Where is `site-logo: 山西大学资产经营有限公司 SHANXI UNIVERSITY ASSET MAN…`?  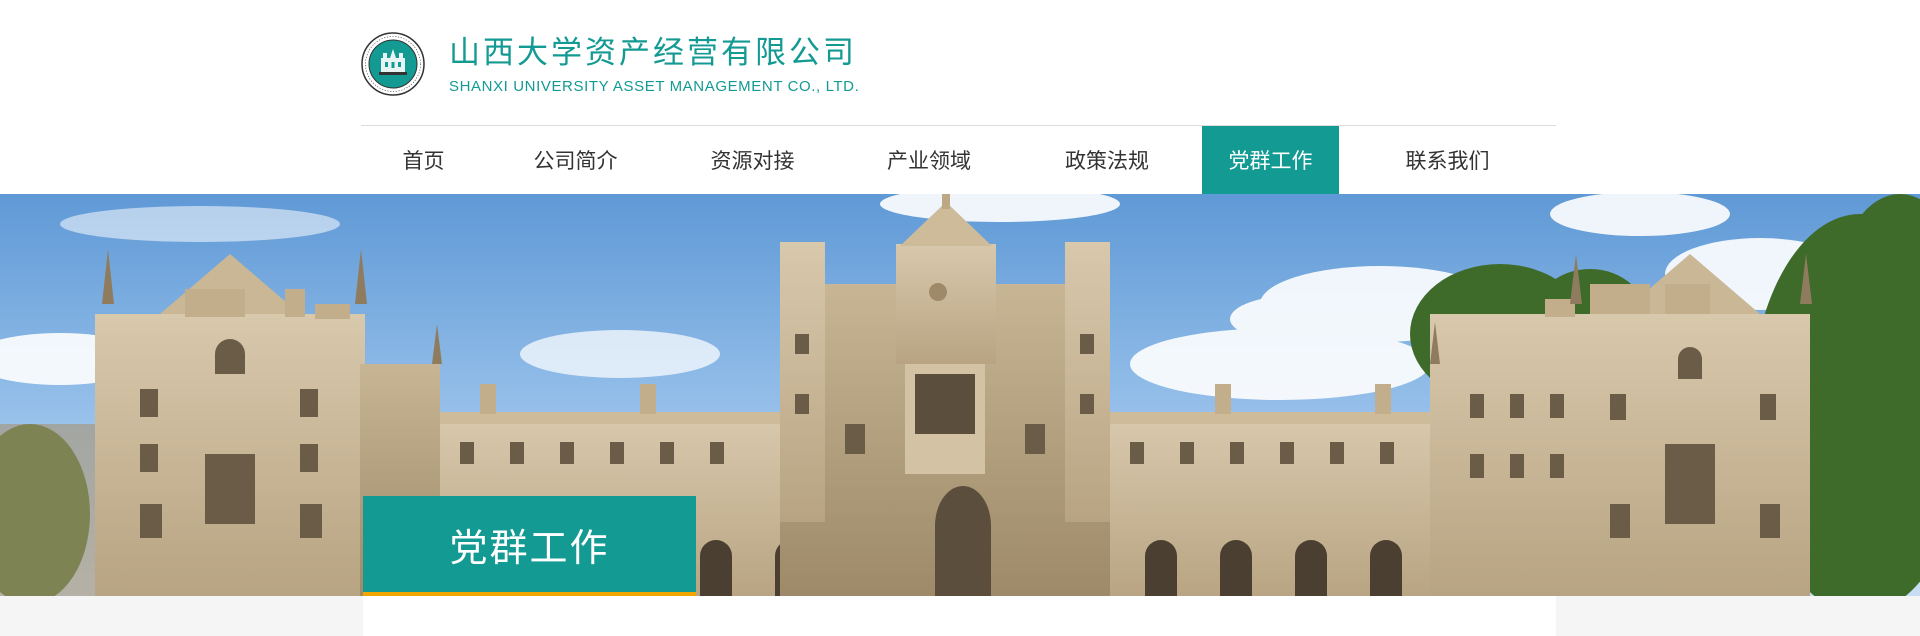
site-logo: 山西大学资产经营有限公司 SHANXI UNIVERSITY ASSET MAN… is located at coordinates (610, 64).